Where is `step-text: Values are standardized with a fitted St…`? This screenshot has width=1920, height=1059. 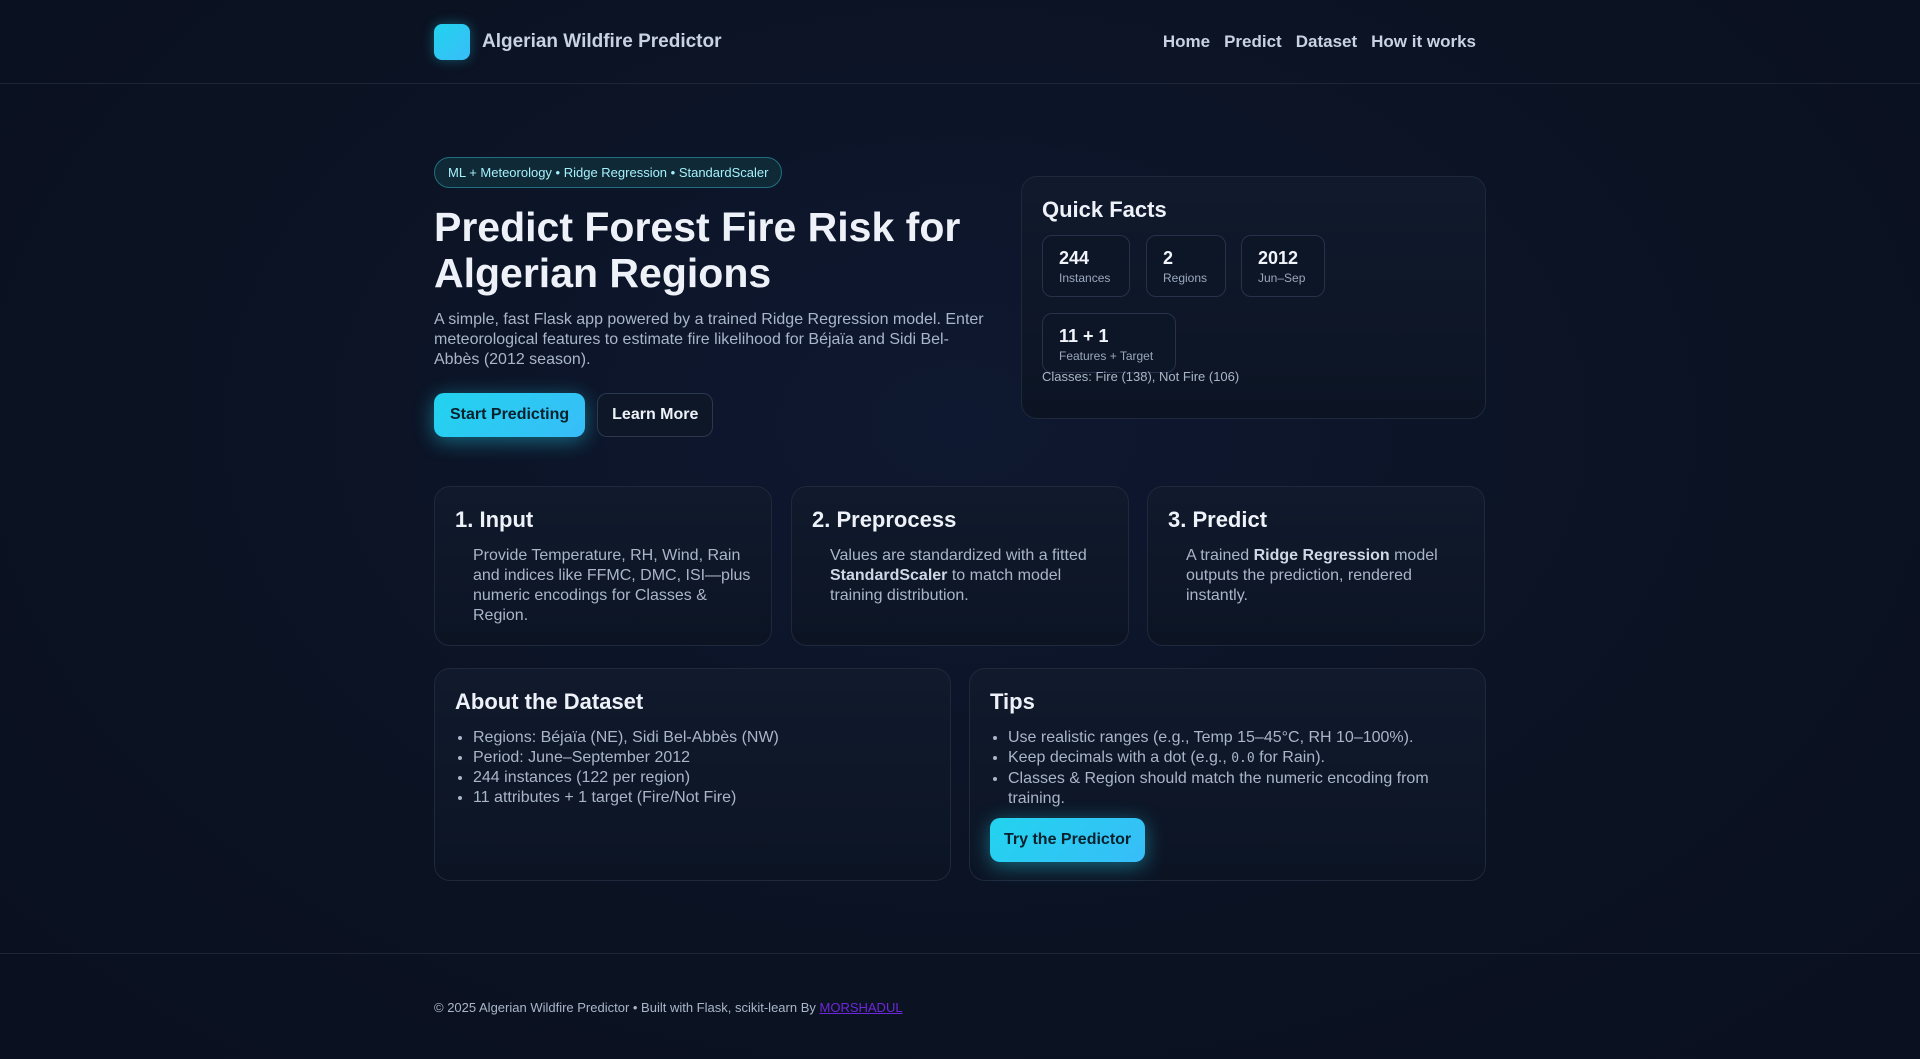
step-text: Values are standardized with a fitted St… is located at coordinates (970, 576).